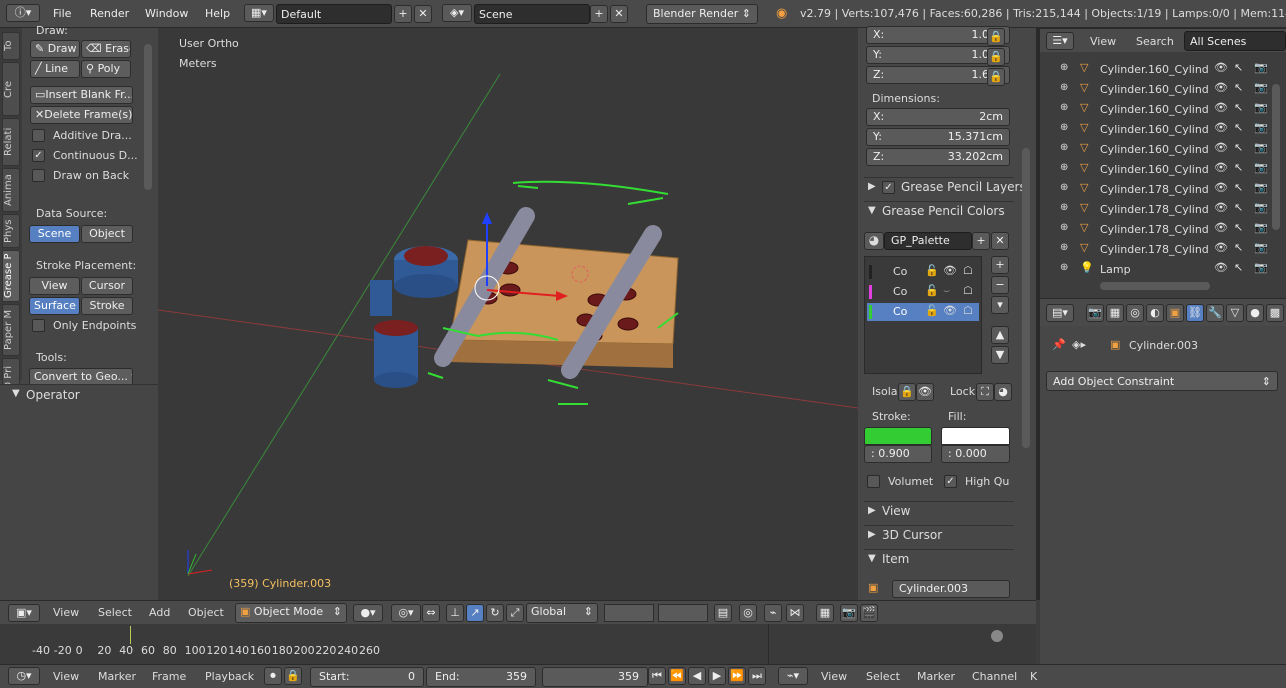 The width and height of the screenshot is (1286, 688). I want to click on constraints-tab-icon: ⛓, so click(1195, 313).